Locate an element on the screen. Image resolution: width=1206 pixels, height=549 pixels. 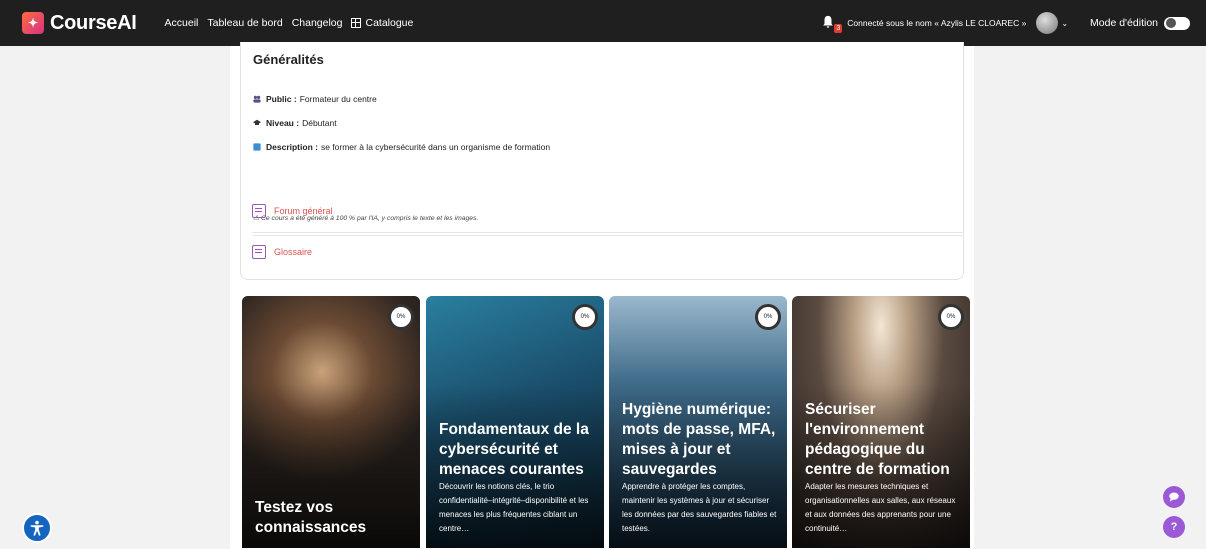
nav-accueil: Accueil is located at coordinates (182, 23).